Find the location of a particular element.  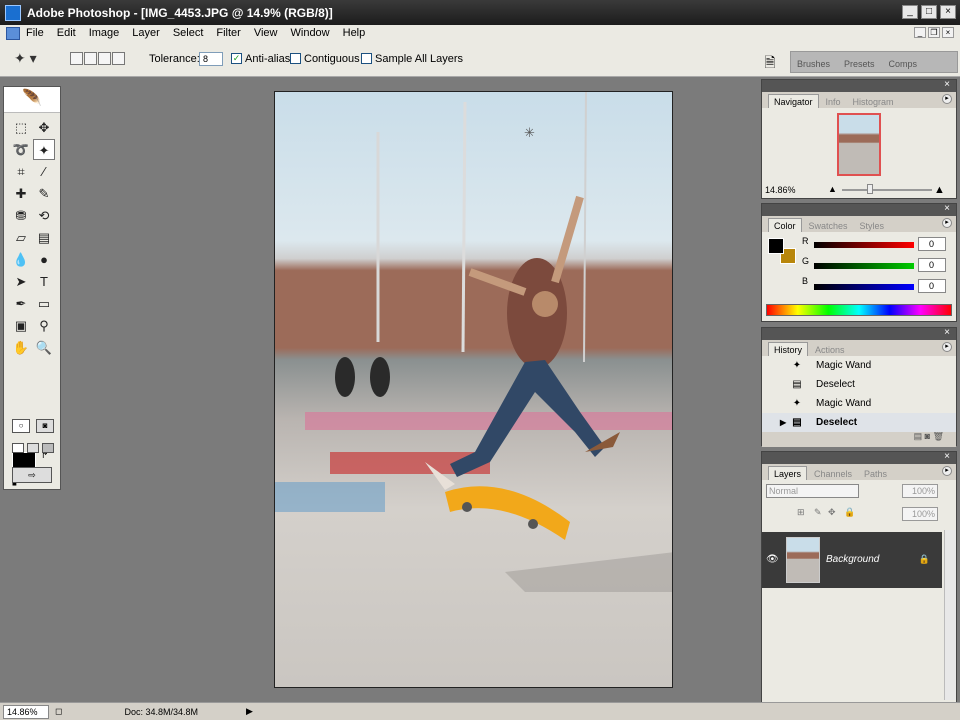

history-item-active: ▶ ▤ Deselect is located at coordinates (859, 422).